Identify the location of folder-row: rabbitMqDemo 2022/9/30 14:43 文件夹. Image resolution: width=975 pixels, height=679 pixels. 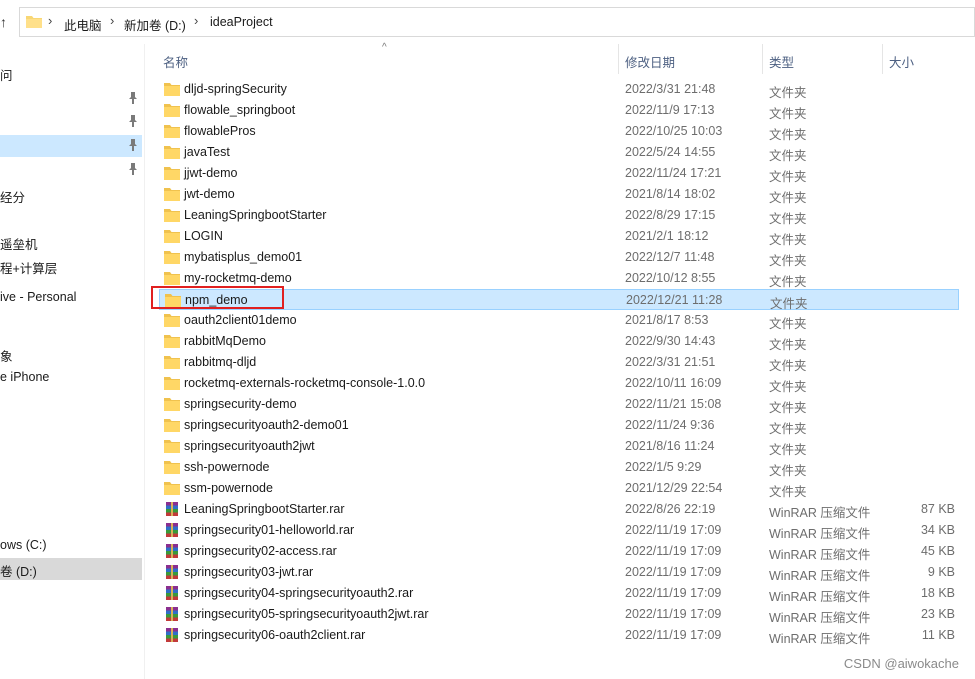
(559, 341).